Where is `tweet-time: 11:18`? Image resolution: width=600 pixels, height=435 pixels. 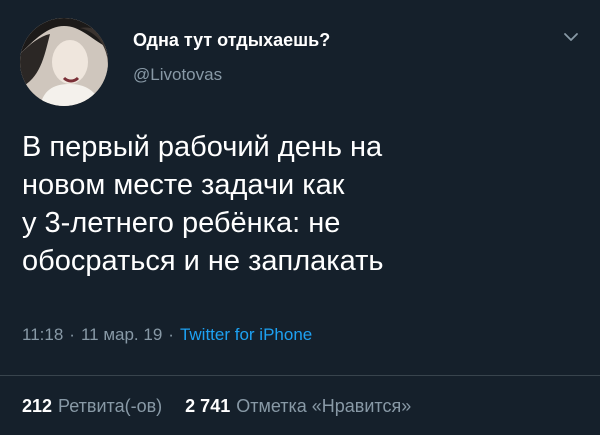 tweet-time: 11:18 is located at coordinates (42, 334).